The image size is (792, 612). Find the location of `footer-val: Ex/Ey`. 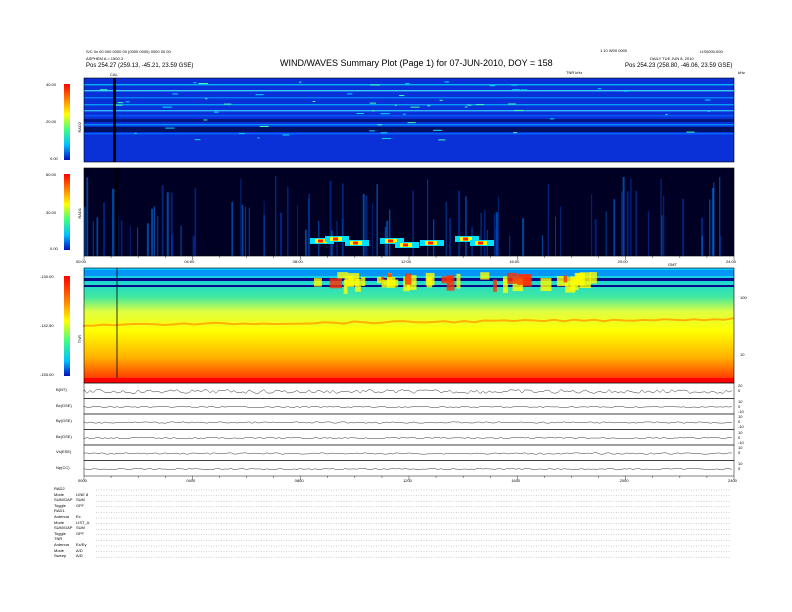

footer-val: Ex/Ey is located at coordinates (81, 544).